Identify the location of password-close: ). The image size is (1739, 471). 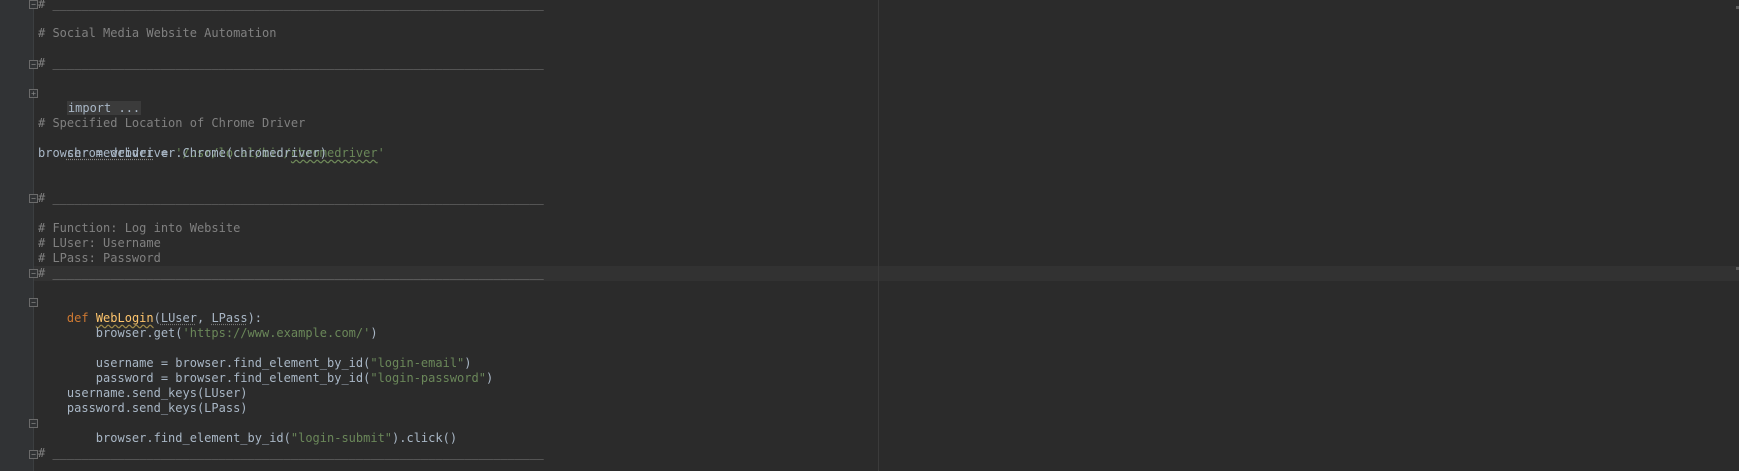
(489, 378).